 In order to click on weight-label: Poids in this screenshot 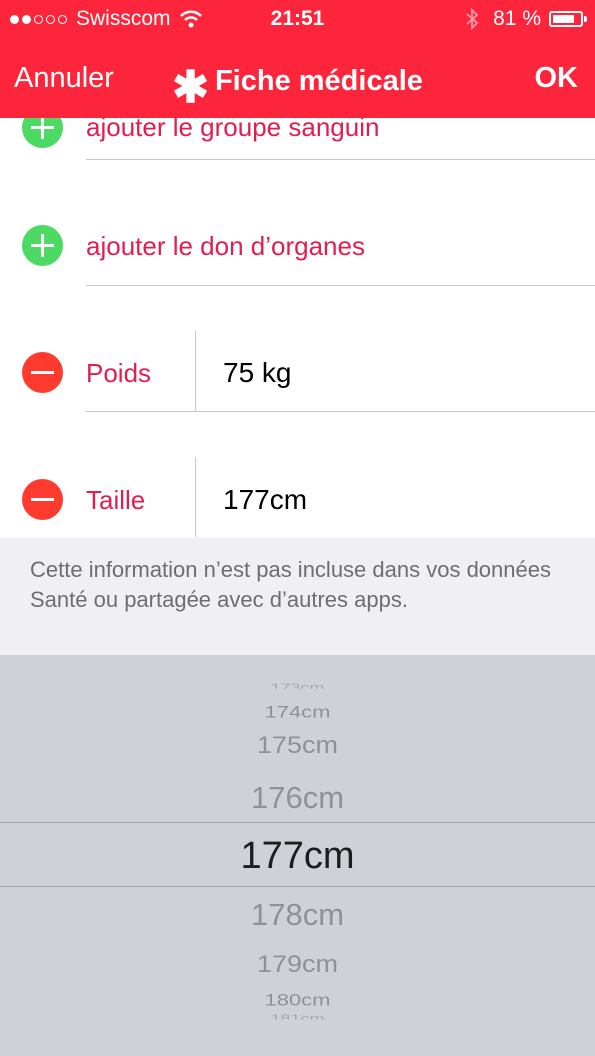, I will do `click(119, 373)`.